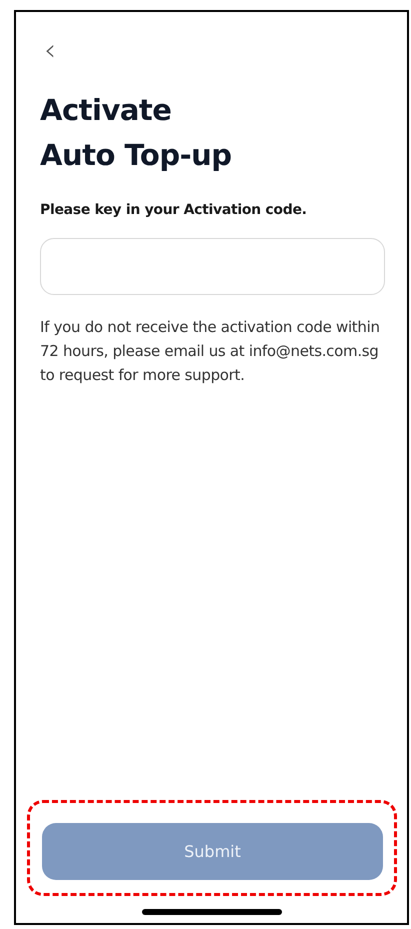  I want to click on back-button: ‹, so click(50, 51).